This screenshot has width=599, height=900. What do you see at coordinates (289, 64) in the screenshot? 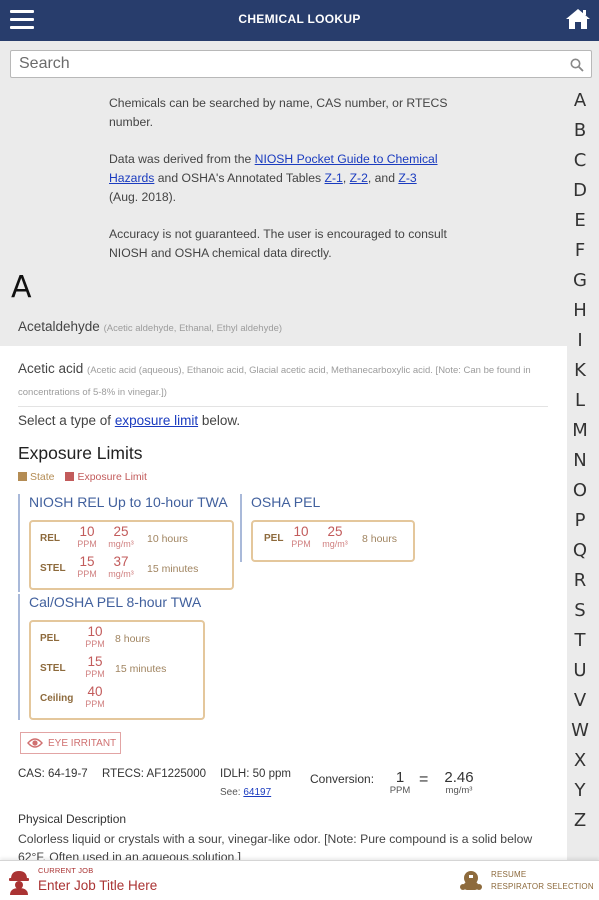
I see `search-input` at bounding box center [289, 64].